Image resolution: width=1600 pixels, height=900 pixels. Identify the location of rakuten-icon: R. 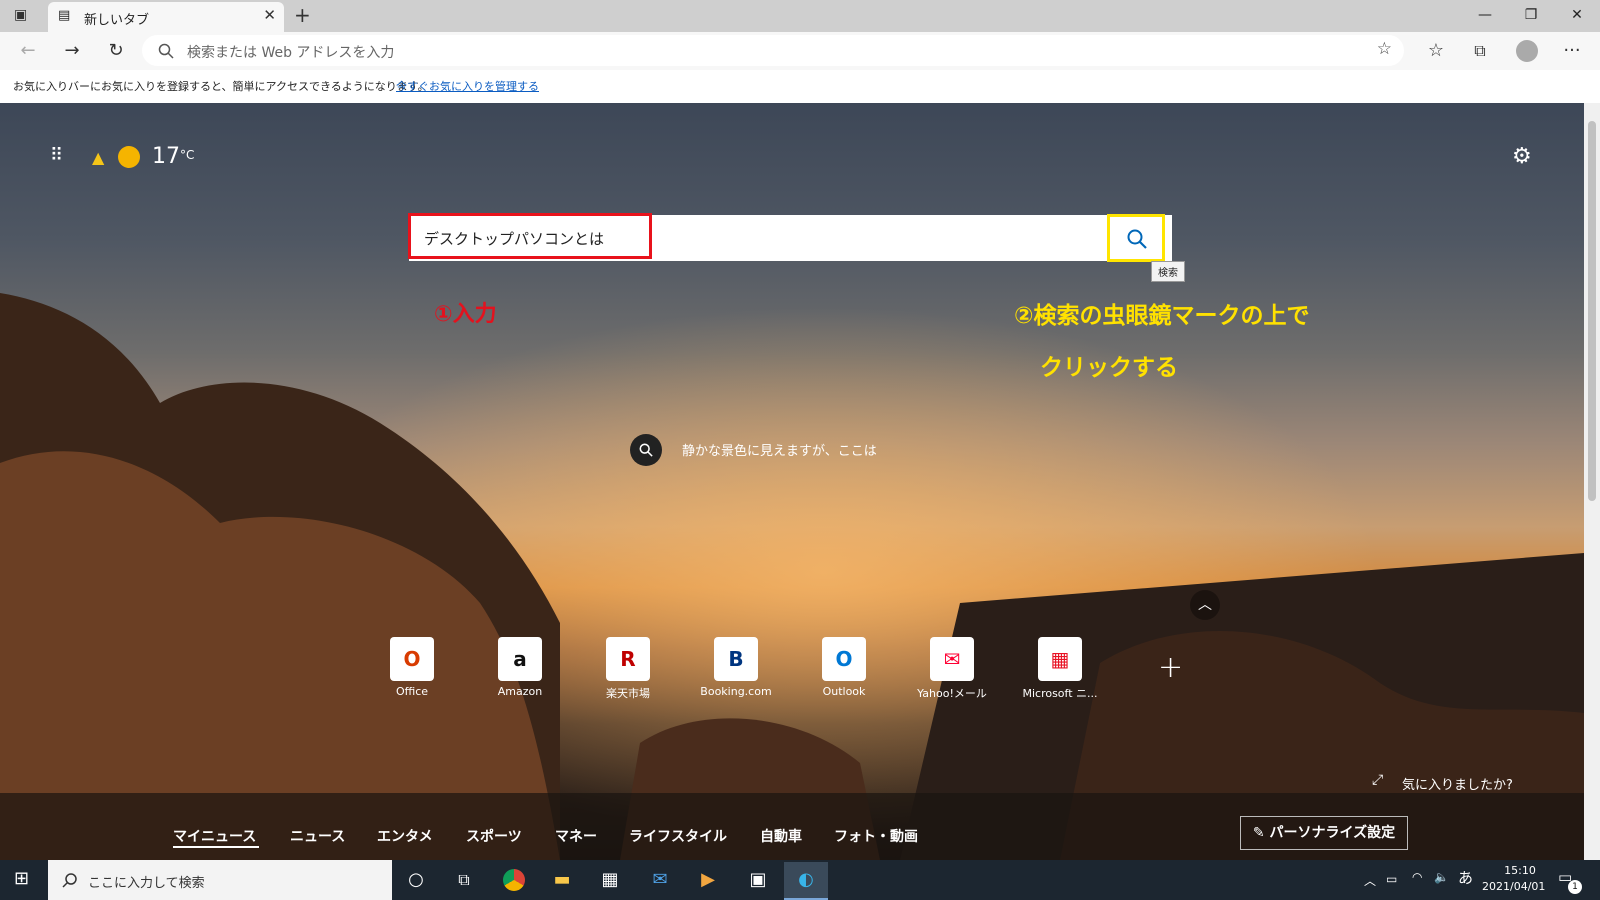
(628, 659).